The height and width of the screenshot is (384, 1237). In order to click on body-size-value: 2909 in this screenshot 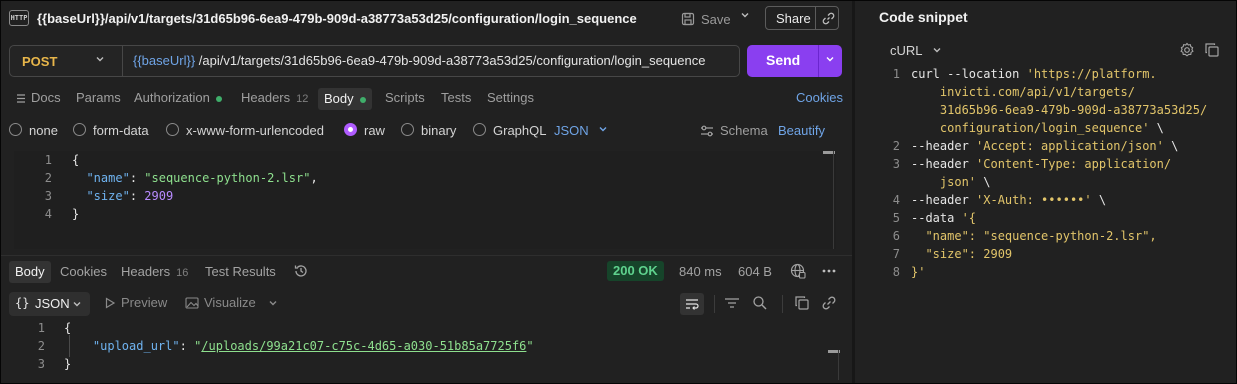, I will do `click(159, 196)`.